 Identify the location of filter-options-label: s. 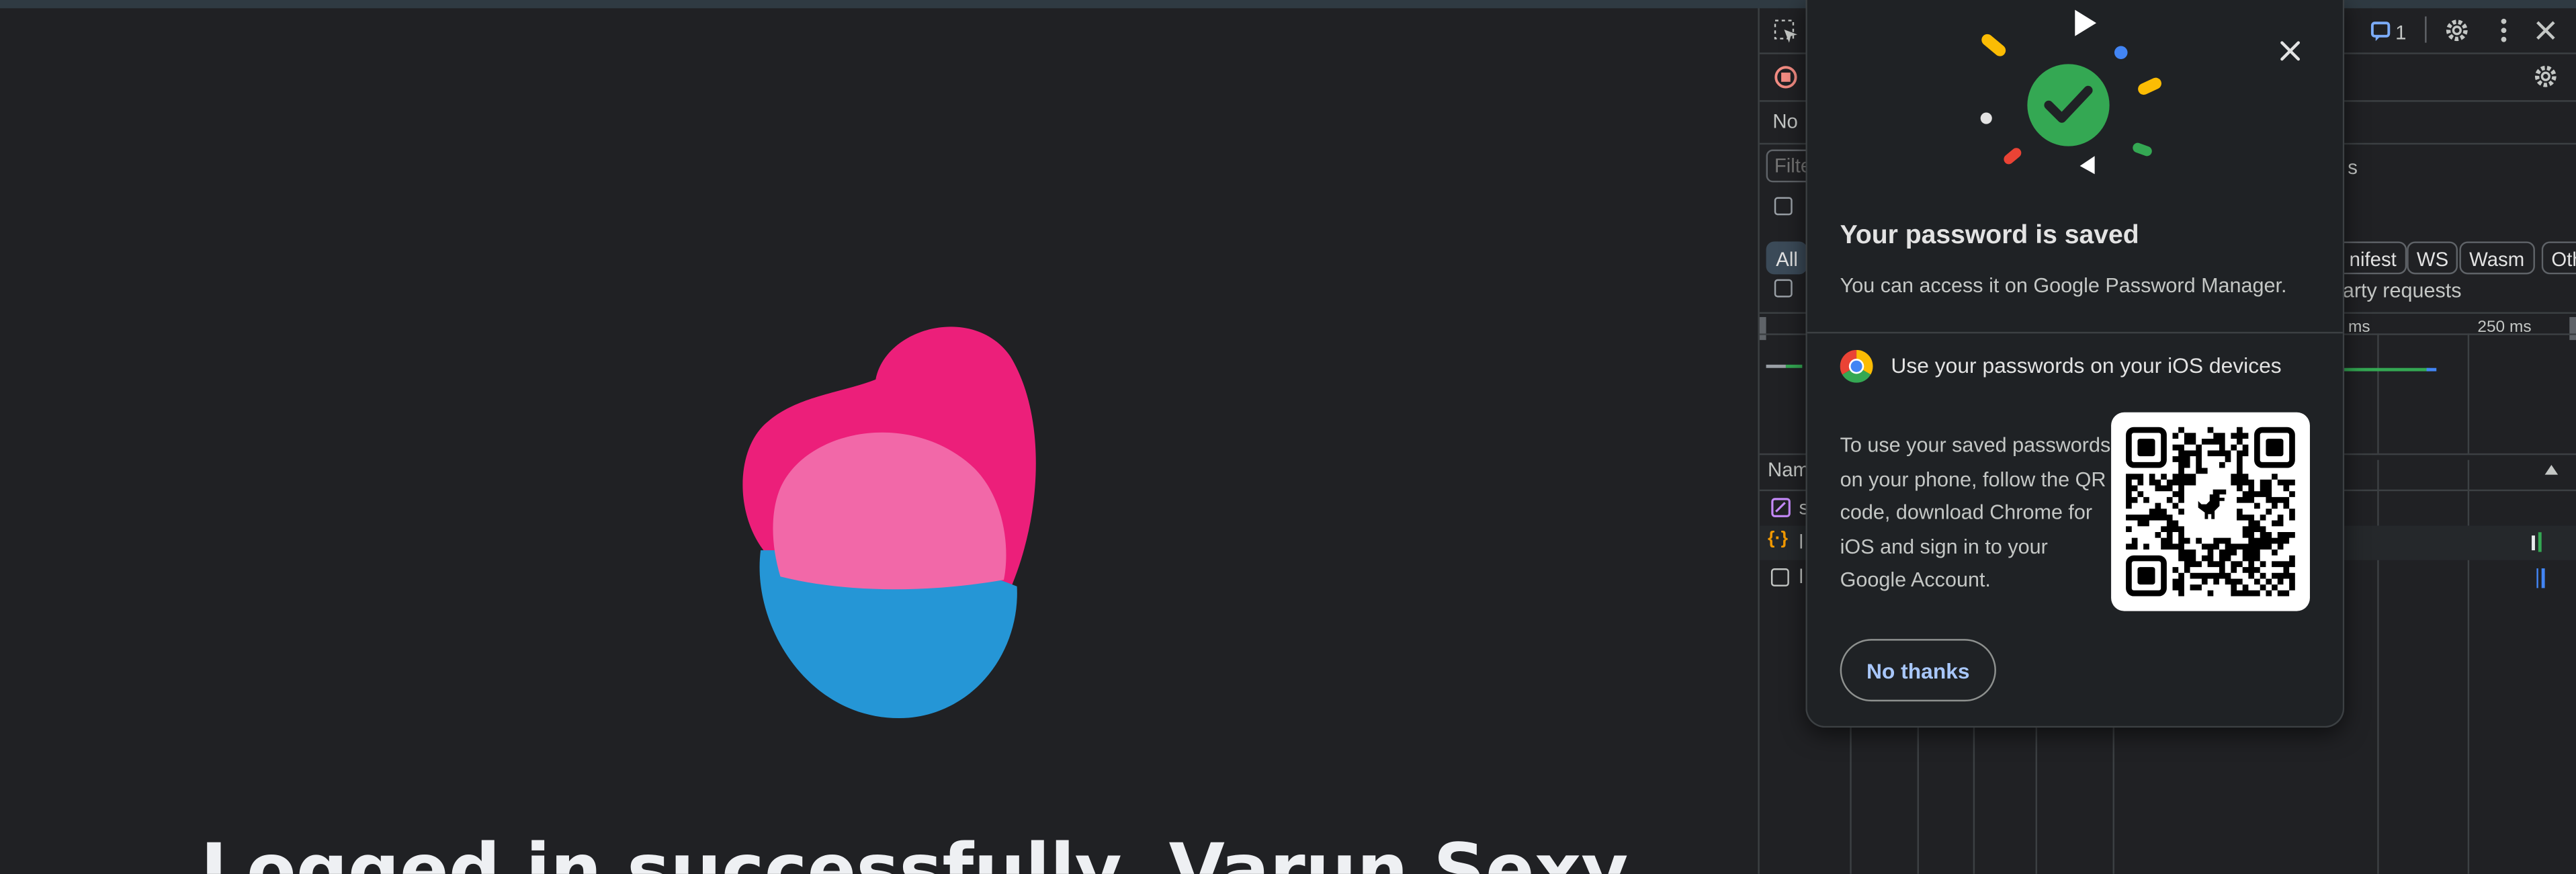
(2353, 167).